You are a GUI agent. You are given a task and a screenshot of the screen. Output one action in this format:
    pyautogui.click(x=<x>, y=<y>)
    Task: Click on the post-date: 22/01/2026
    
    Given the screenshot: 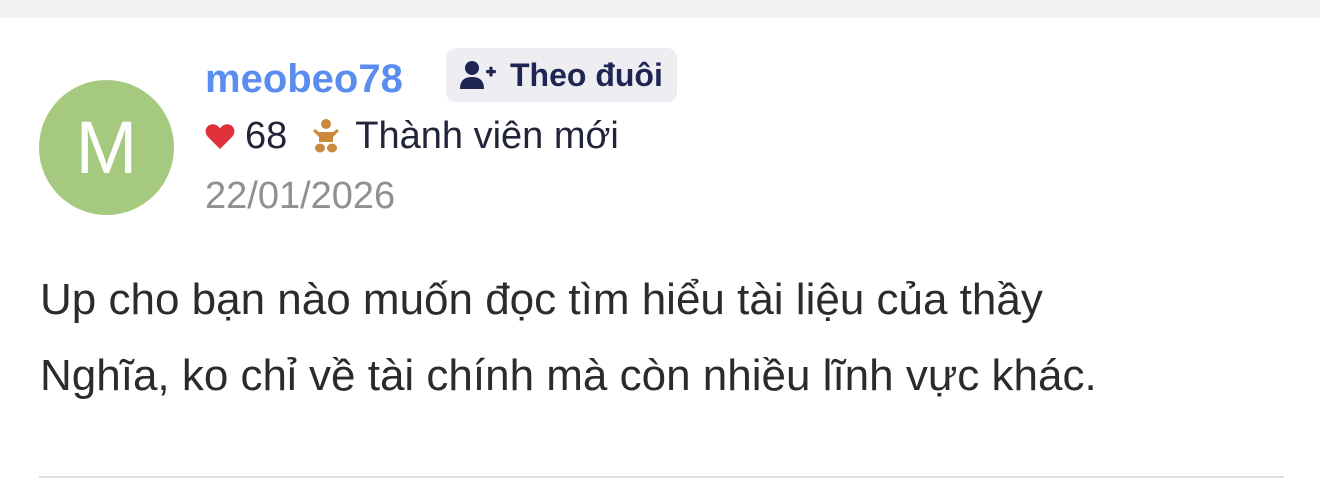 What is the action you would take?
    pyautogui.click(x=300, y=196)
    